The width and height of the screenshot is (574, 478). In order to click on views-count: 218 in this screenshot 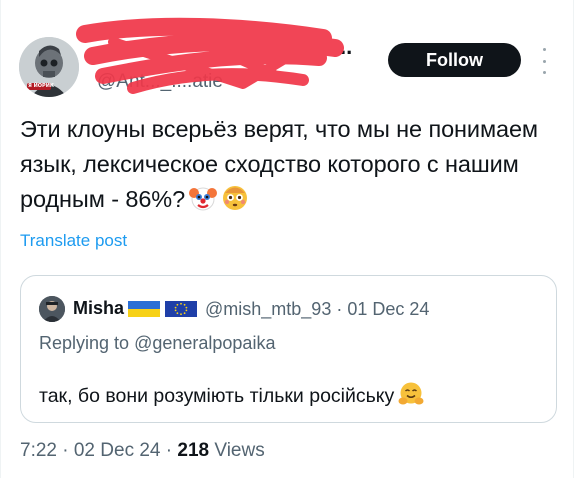, I will do `click(193, 450)`.